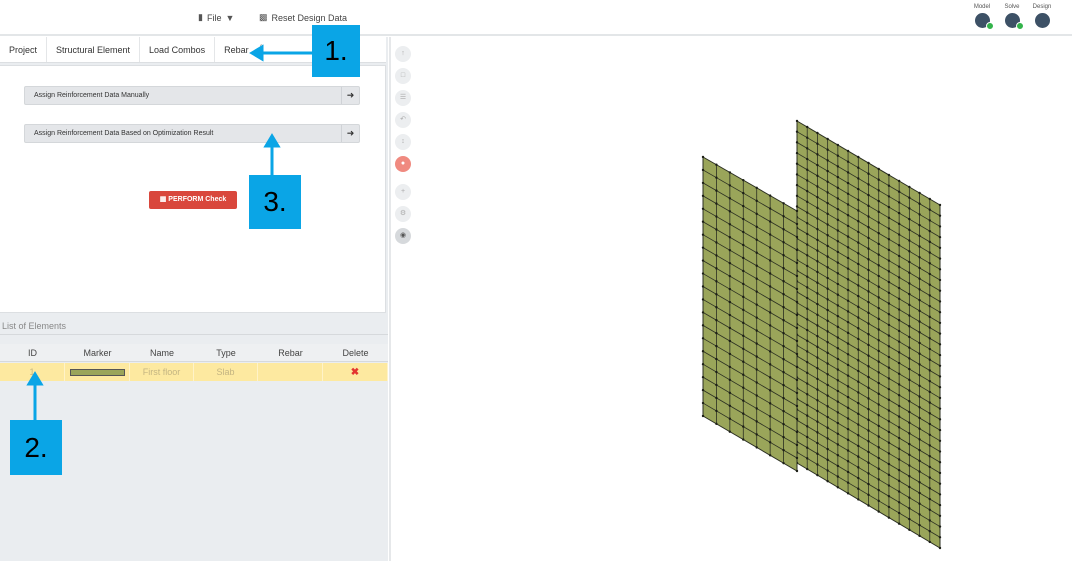 The height and width of the screenshot is (561, 1072). Describe the element at coordinates (275, 202) in the screenshot. I see `callout-3: 3.` at that location.